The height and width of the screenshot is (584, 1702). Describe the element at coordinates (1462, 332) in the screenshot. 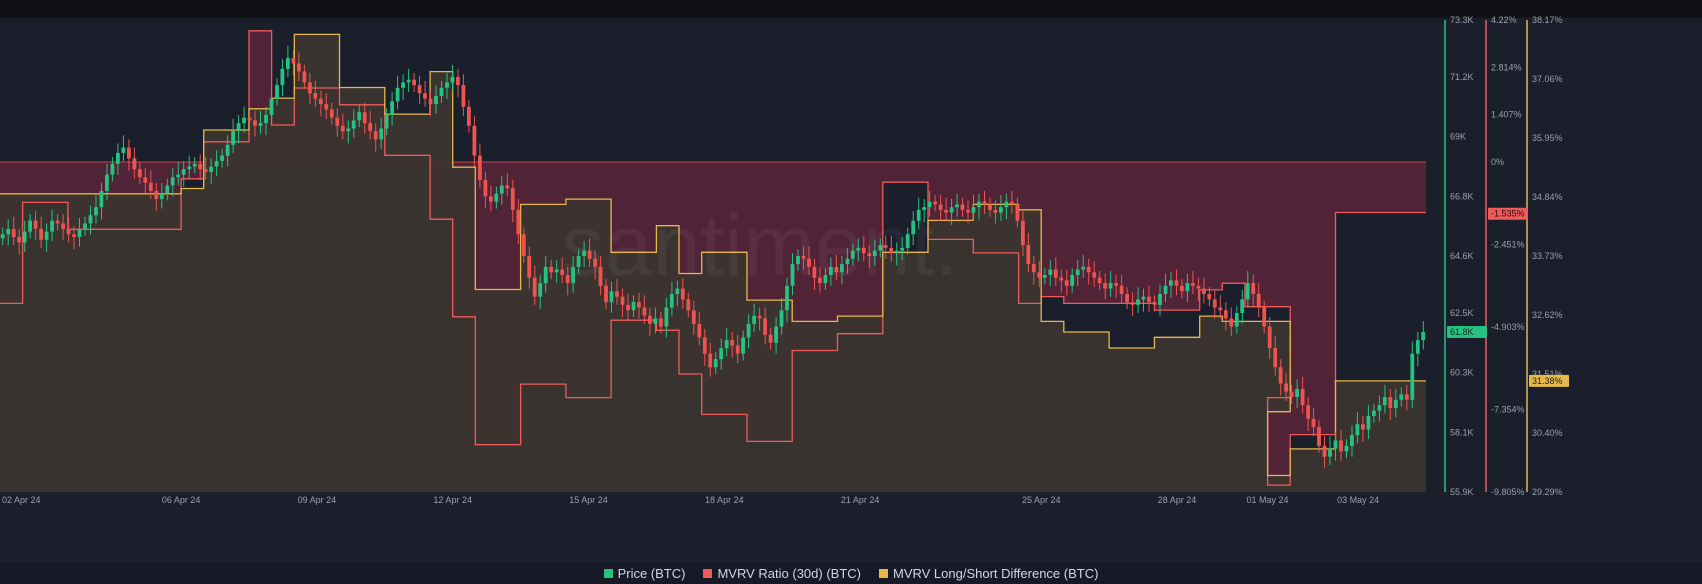

I see `price-current-label: 61.8K` at that location.